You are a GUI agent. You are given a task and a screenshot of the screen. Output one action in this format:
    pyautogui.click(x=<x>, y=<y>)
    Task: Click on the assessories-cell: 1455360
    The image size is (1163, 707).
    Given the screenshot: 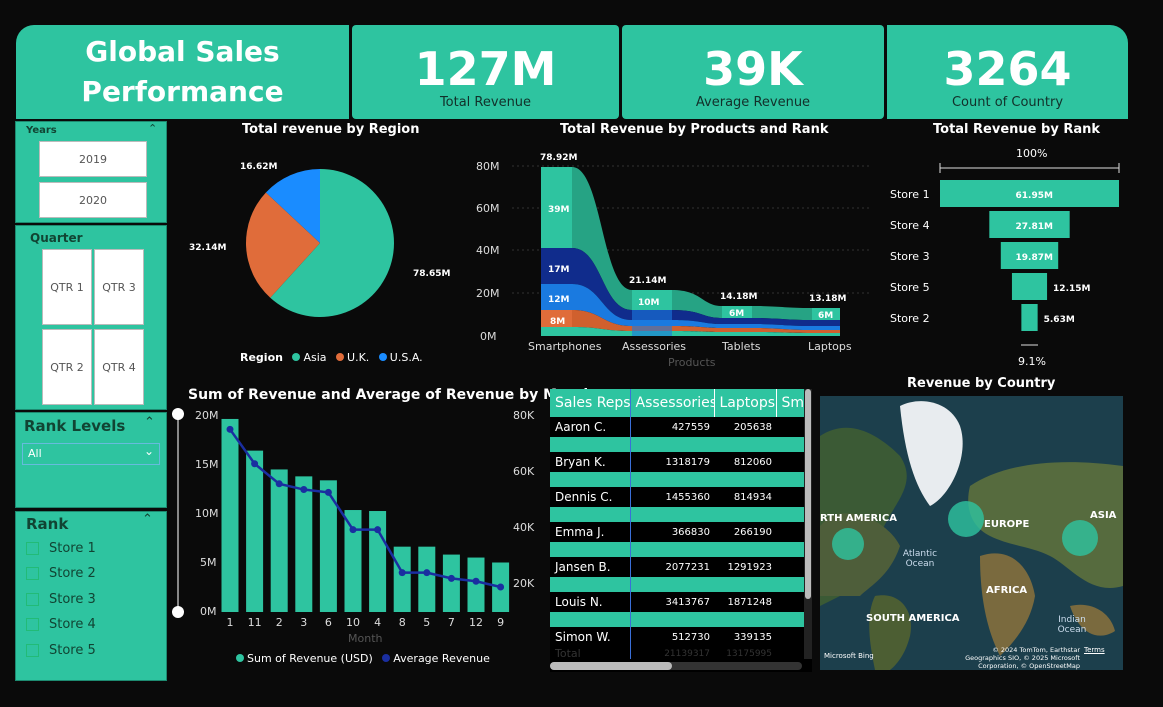 What is the action you would take?
    pyautogui.click(x=687, y=497)
    